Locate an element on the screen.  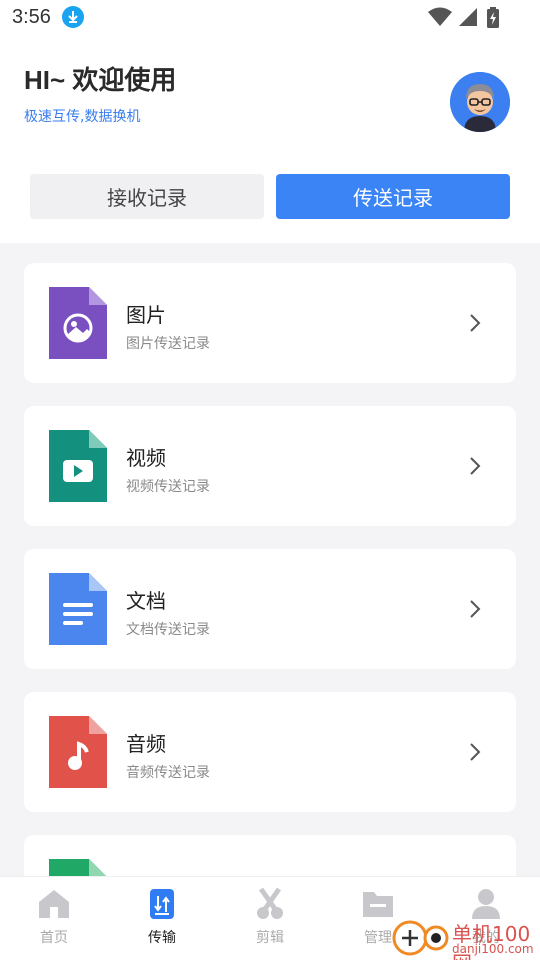
record-card-audio: 音频 音频传送记录 is located at coordinates (270, 752).